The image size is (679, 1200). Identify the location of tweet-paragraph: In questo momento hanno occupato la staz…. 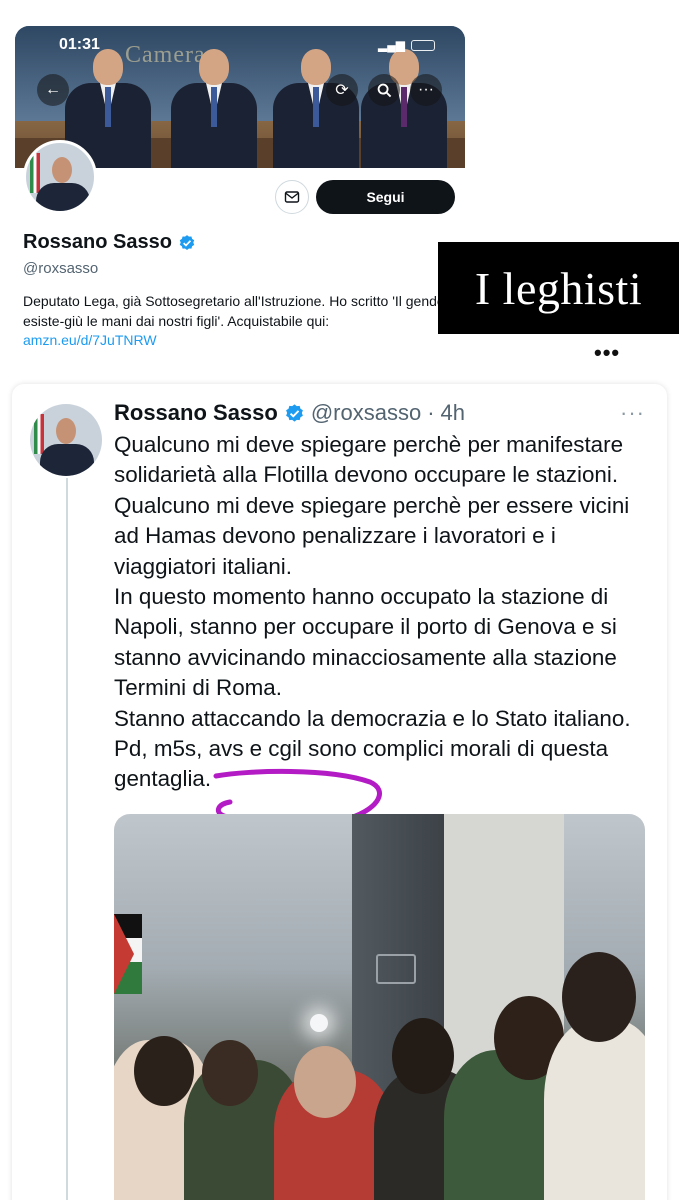
(365, 642).